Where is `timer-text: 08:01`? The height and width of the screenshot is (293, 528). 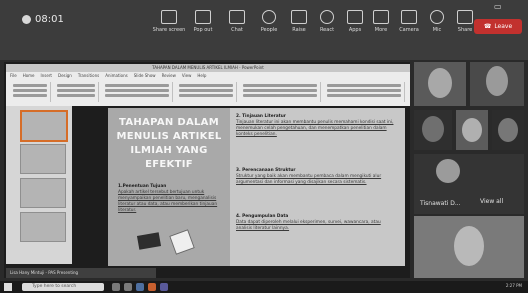 timer-text: 08:01 is located at coordinates (49, 19).